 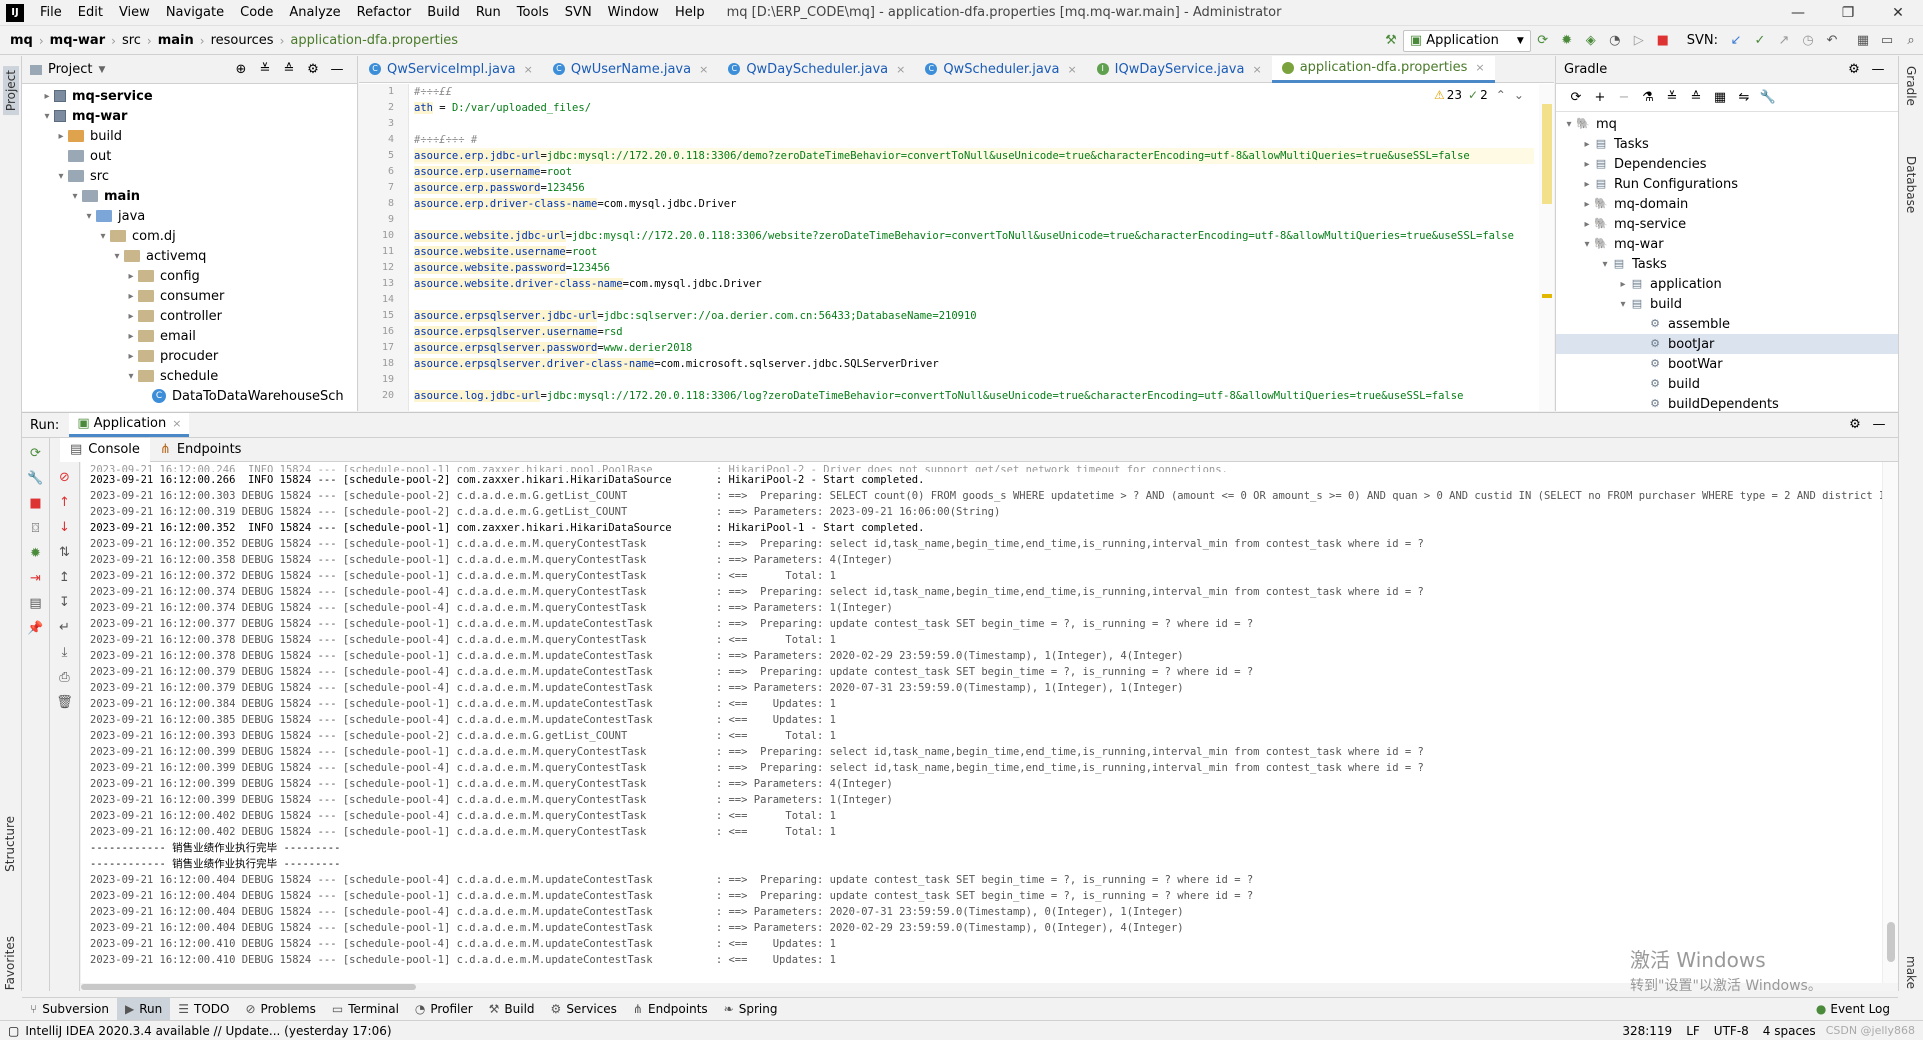 I want to click on toggle-offline-icon: ⇋, so click(x=1744, y=98).